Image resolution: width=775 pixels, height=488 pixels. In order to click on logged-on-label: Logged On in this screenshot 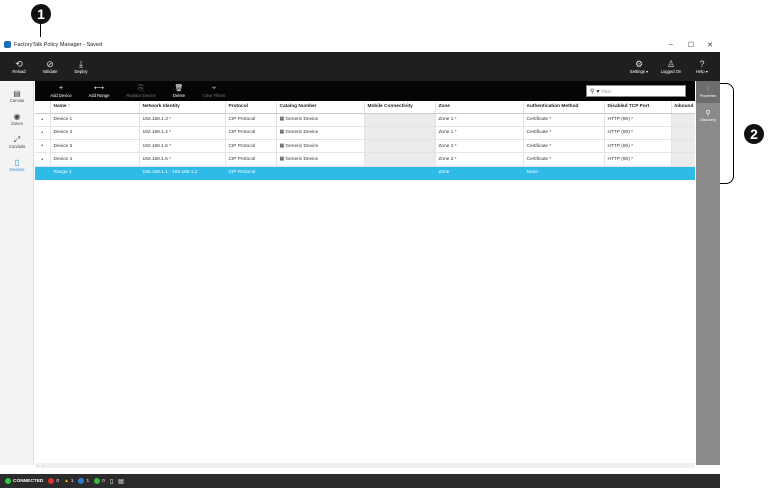, I will do `click(671, 71)`.